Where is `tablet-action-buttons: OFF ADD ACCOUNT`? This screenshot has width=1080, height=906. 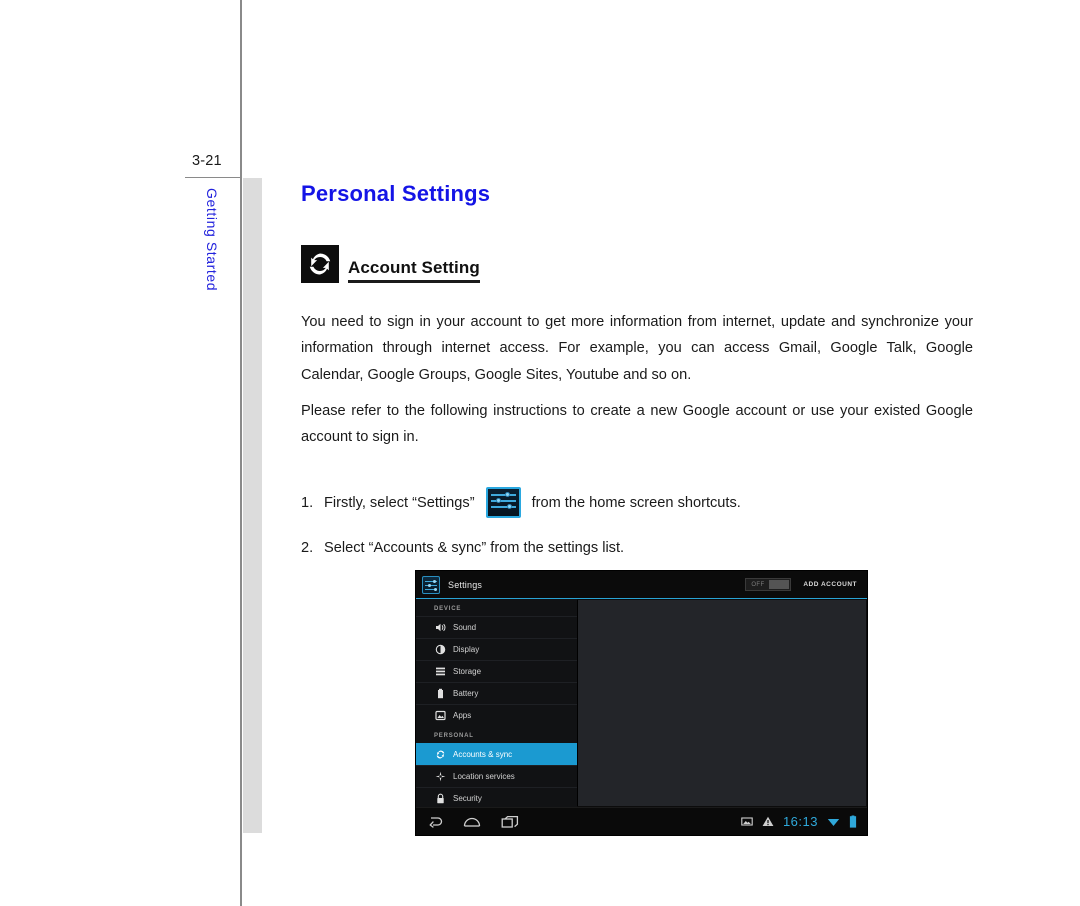 tablet-action-buttons: OFF ADD ACCOUNT is located at coordinates (803, 584).